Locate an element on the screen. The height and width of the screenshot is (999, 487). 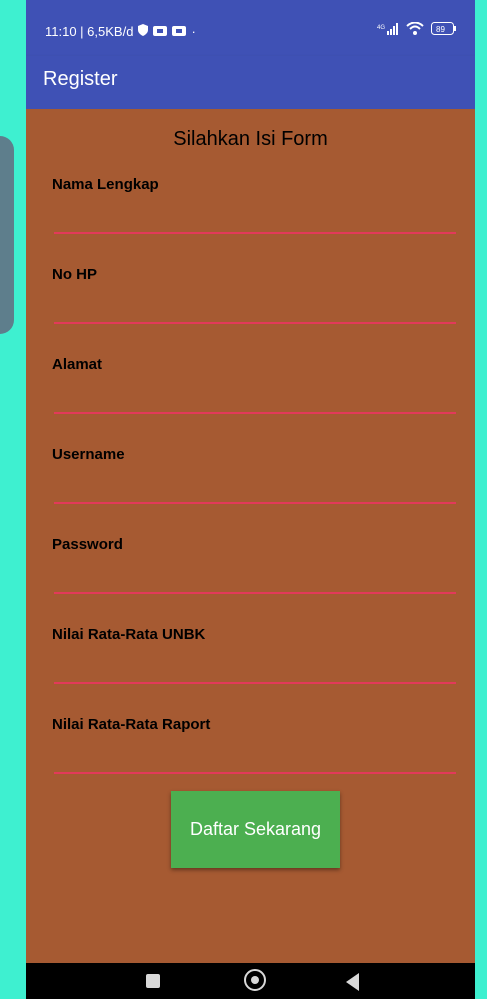
status-right: 4G 89 is located at coordinates (417, 29).